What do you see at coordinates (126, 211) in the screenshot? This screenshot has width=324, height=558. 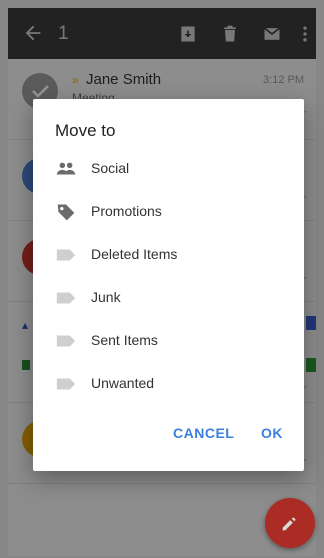 I see `option-label: Promotions` at bounding box center [126, 211].